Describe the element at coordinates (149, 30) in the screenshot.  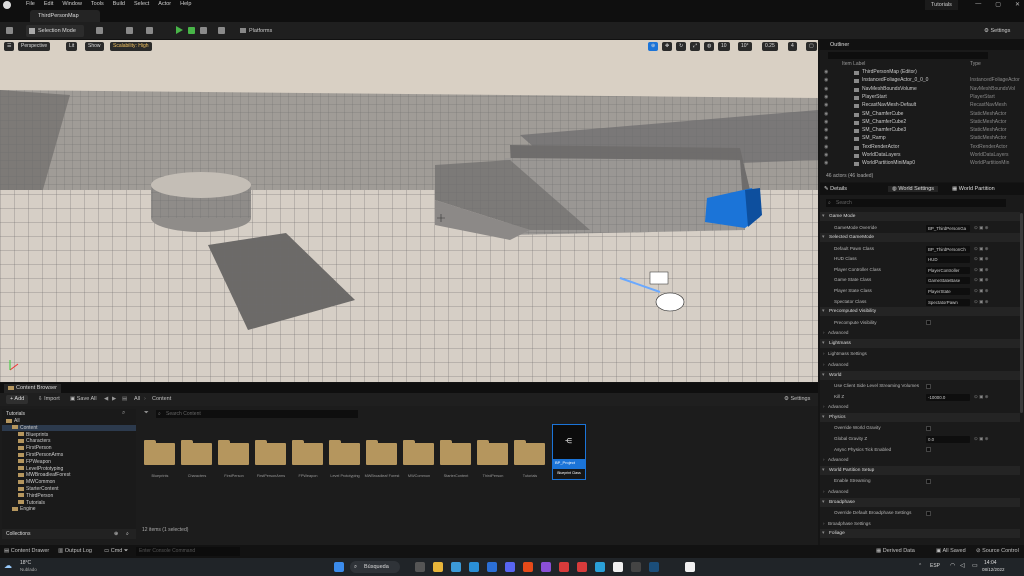
I see `cinematics-icon` at that location.